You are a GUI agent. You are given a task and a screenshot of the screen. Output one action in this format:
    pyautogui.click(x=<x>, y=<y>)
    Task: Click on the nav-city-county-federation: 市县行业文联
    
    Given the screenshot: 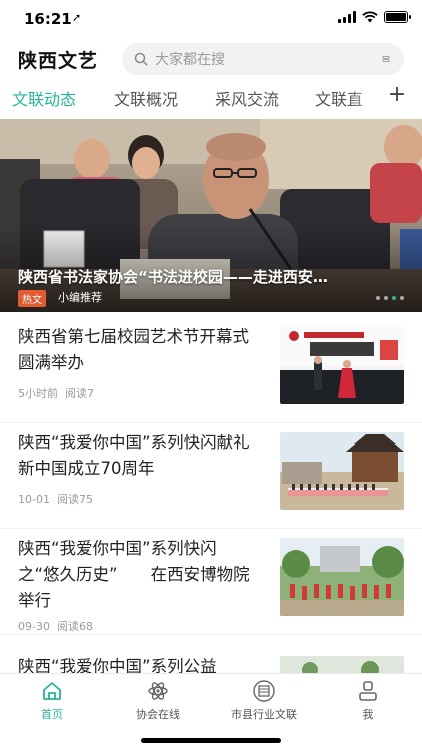 What is the action you would take?
    pyautogui.click(x=264, y=701)
    